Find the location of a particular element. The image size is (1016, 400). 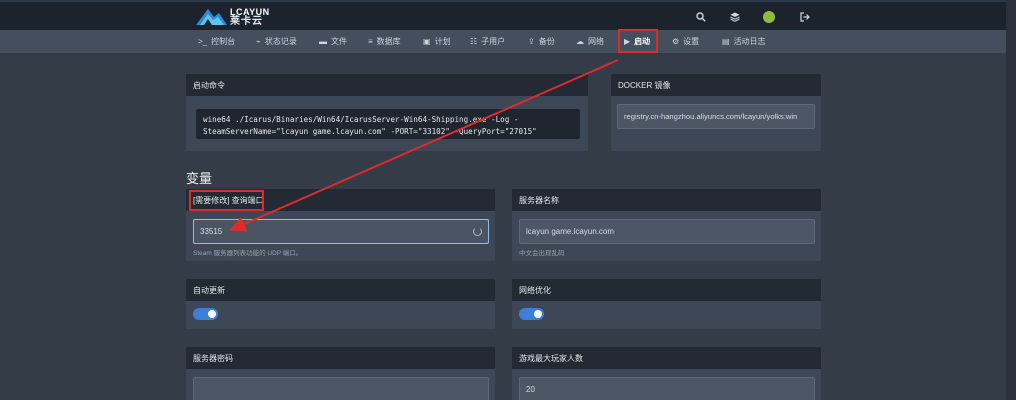

loading-spinner-icon is located at coordinates (477, 231).